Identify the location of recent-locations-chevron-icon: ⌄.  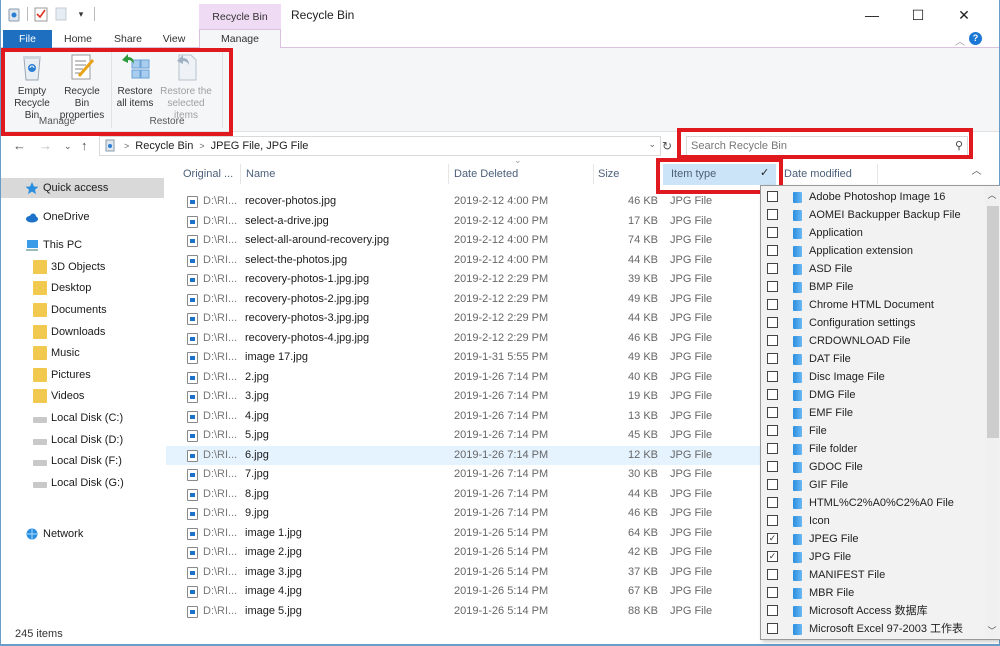
(68, 146).